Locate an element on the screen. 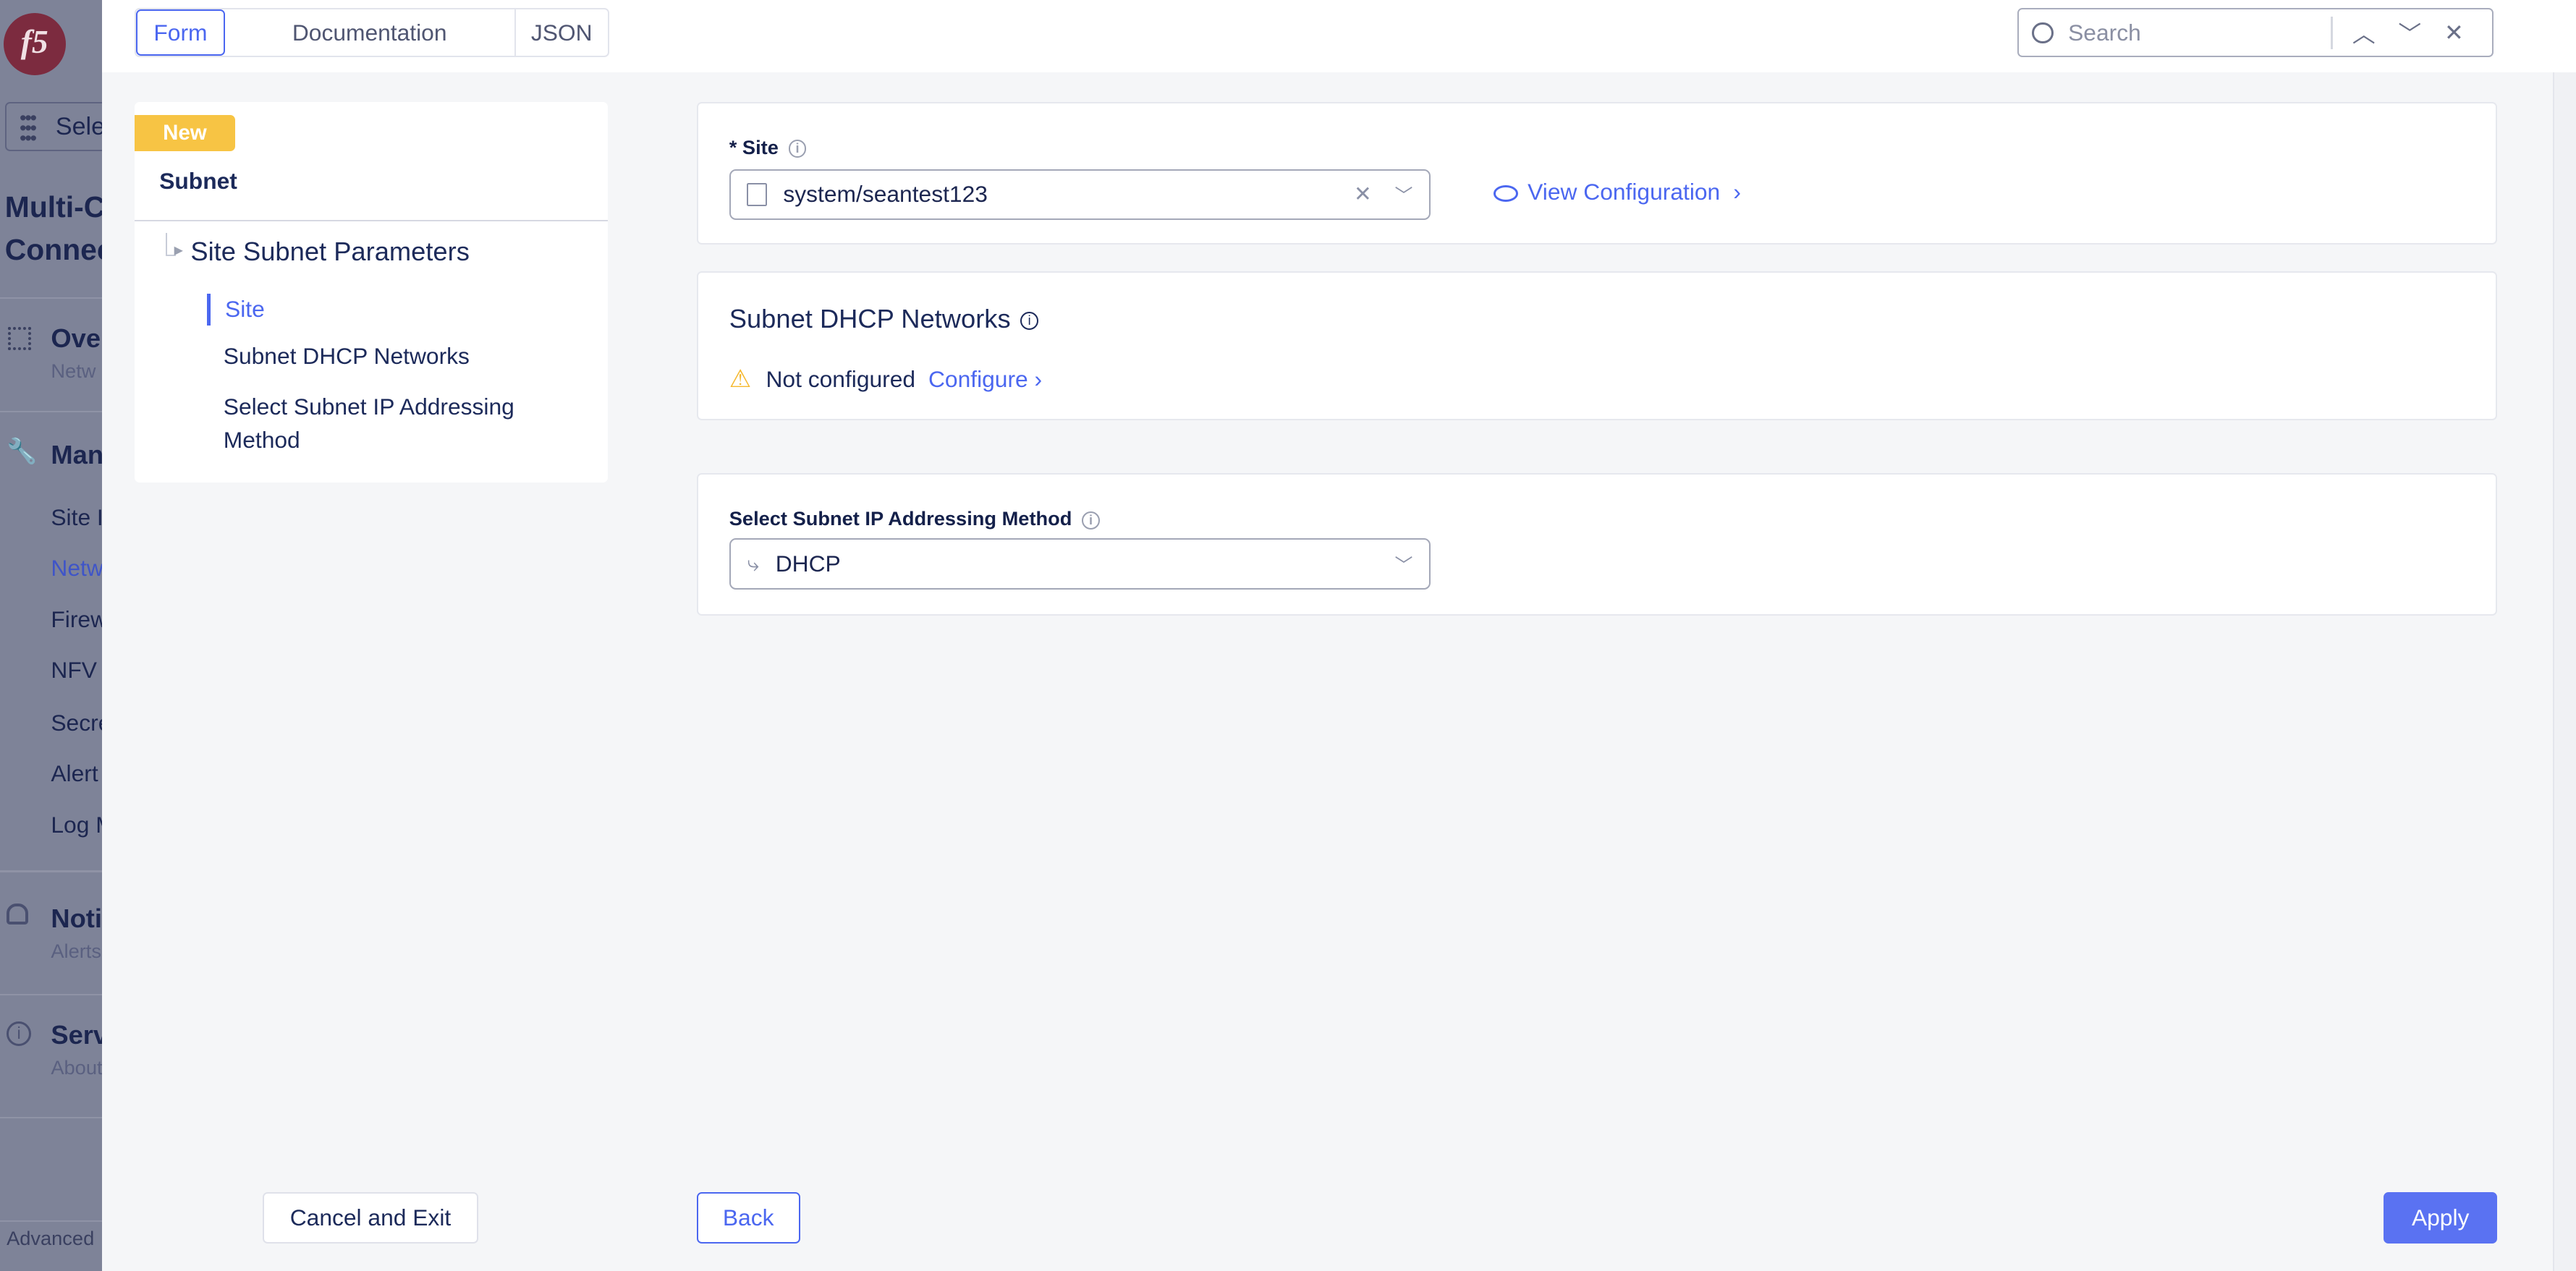 The width and height of the screenshot is (2576, 1271). close-search-icon: ✕ is located at coordinates (2454, 33).